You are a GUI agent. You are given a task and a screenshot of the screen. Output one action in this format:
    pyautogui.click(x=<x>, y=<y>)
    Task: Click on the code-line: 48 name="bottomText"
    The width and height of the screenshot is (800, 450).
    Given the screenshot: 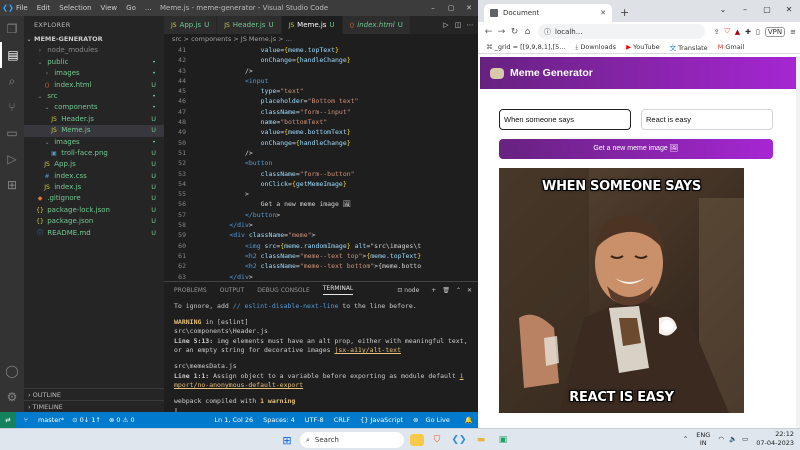 What is the action you would take?
    pyautogui.click(x=321, y=122)
    